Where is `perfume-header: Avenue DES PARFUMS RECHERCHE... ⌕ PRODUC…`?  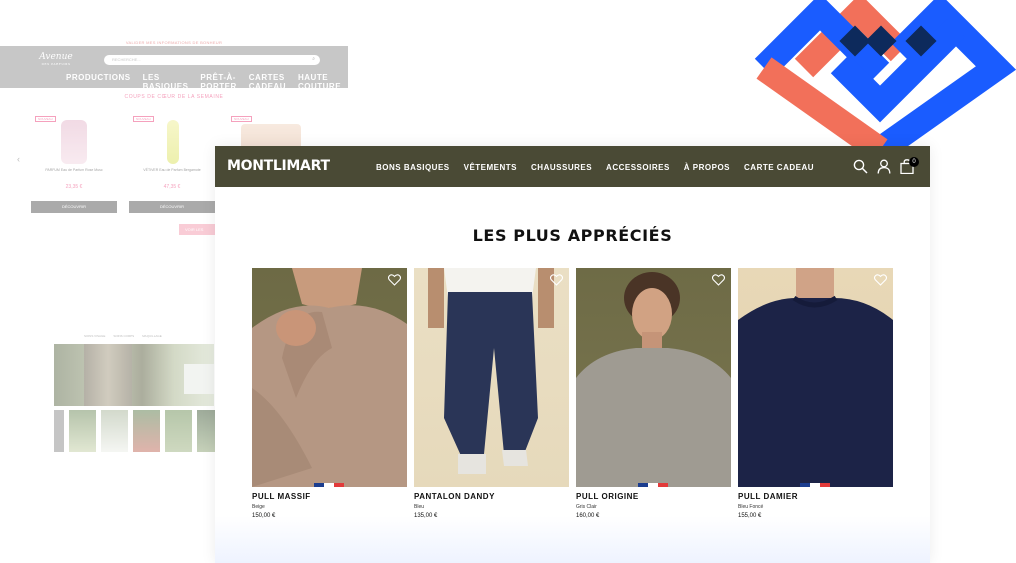 perfume-header: Avenue DES PARFUMS RECHERCHE... ⌕ PRODUC… is located at coordinates (214, 68).